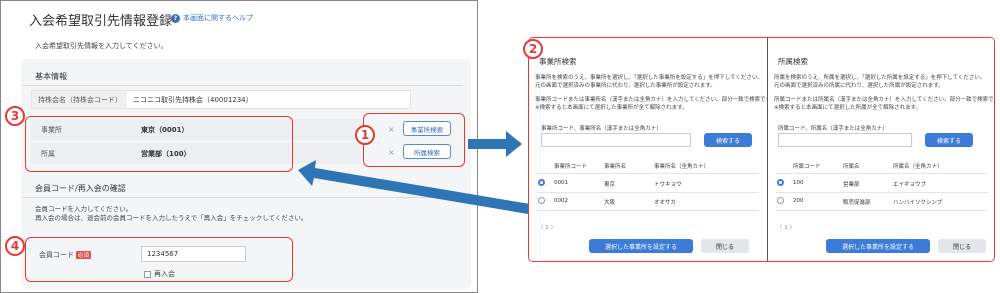  What do you see at coordinates (798, 201) in the screenshot?
I see `dept-row-code: 200` at bounding box center [798, 201].